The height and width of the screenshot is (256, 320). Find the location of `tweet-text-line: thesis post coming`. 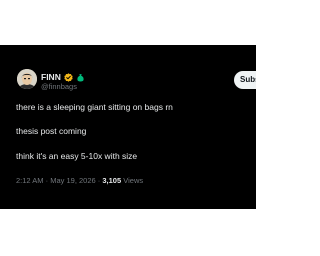

tweet-text-line: thesis post coming is located at coordinates (51, 131).